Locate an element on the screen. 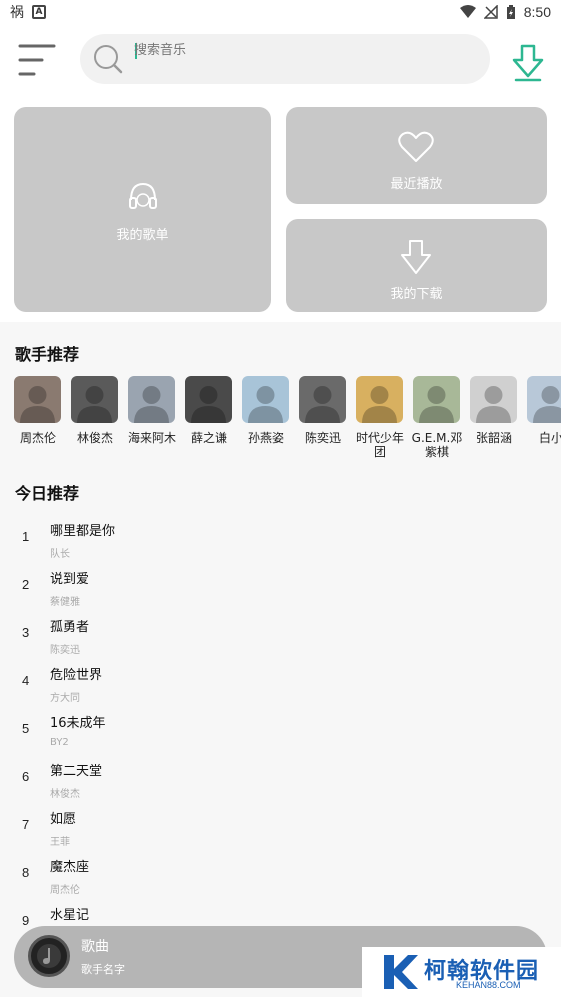  song-title: 水星记 is located at coordinates (70, 915).